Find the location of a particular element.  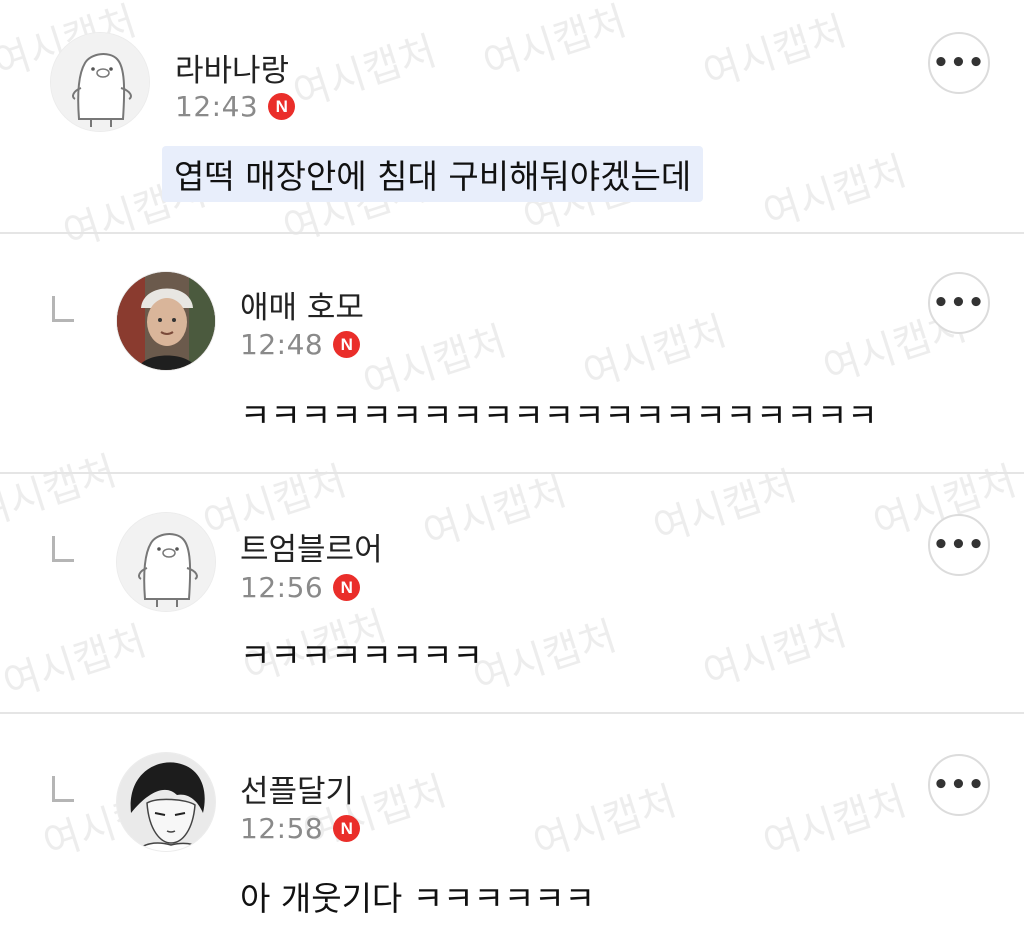

comment-text: 아 개웃기다 ㅋㅋㅋㅋㅋㅋ is located at coordinates (417, 898).